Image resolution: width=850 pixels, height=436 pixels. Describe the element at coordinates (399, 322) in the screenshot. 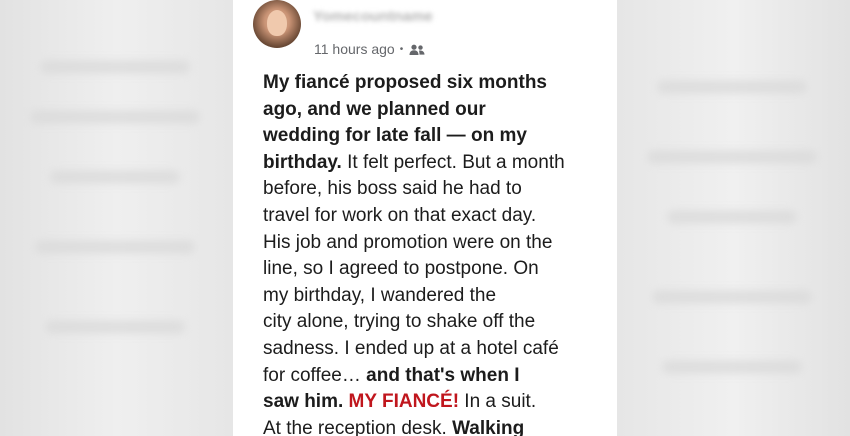

I see `post-text: city alone, trying to shake off the` at that location.